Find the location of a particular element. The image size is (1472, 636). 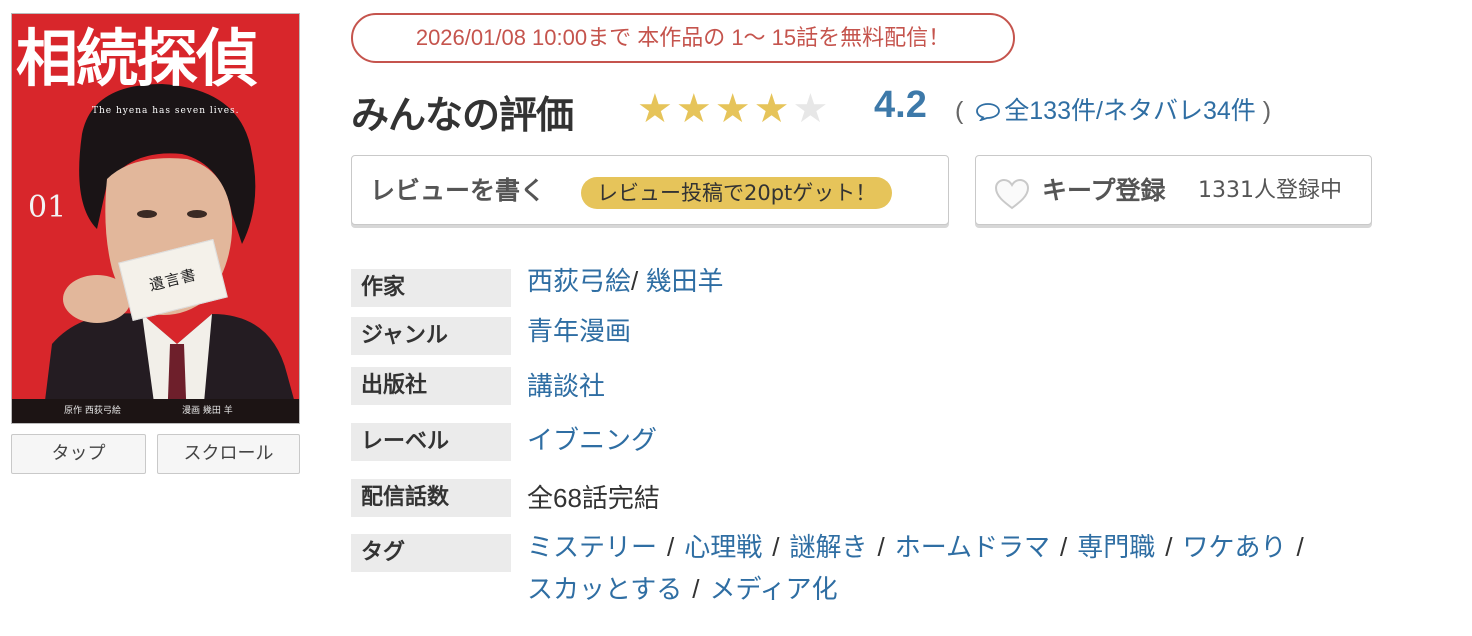

star-empty-icon: ★ is located at coordinates (810, 109).